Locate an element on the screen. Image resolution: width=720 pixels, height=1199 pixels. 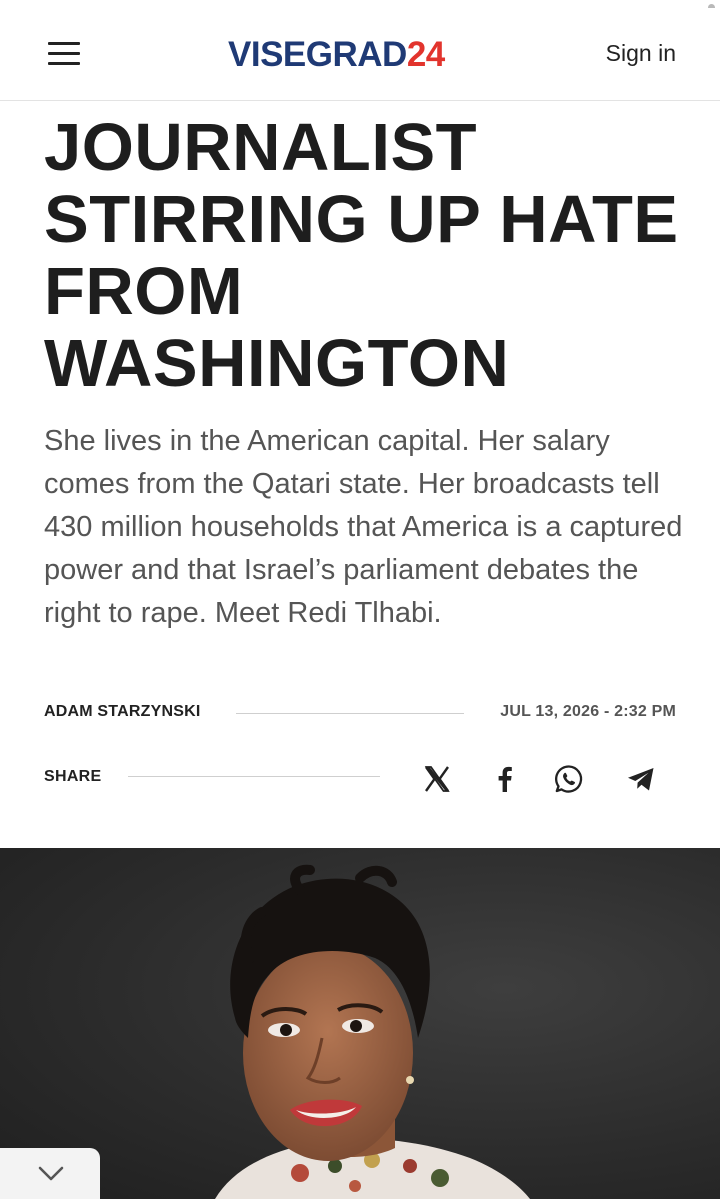
chevron-down-icon is located at coordinates (51, 1173).